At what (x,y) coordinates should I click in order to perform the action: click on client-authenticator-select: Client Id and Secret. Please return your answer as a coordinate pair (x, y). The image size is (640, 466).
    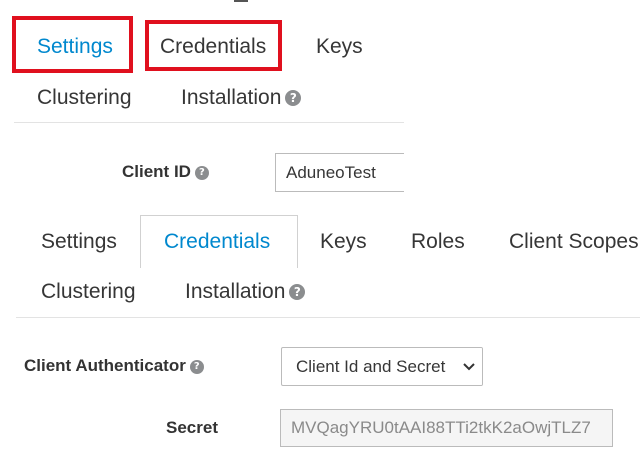
    Looking at the image, I should click on (382, 366).